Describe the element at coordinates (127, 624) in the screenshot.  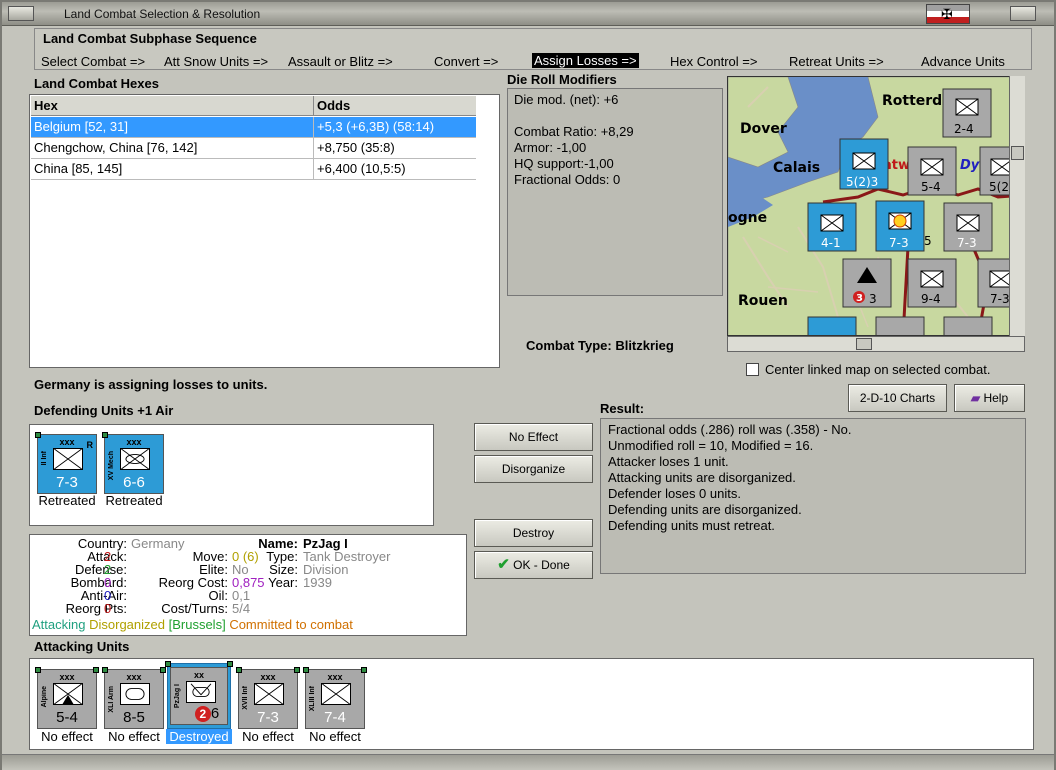
I see `tag-disorganized: Disorganized` at that location.